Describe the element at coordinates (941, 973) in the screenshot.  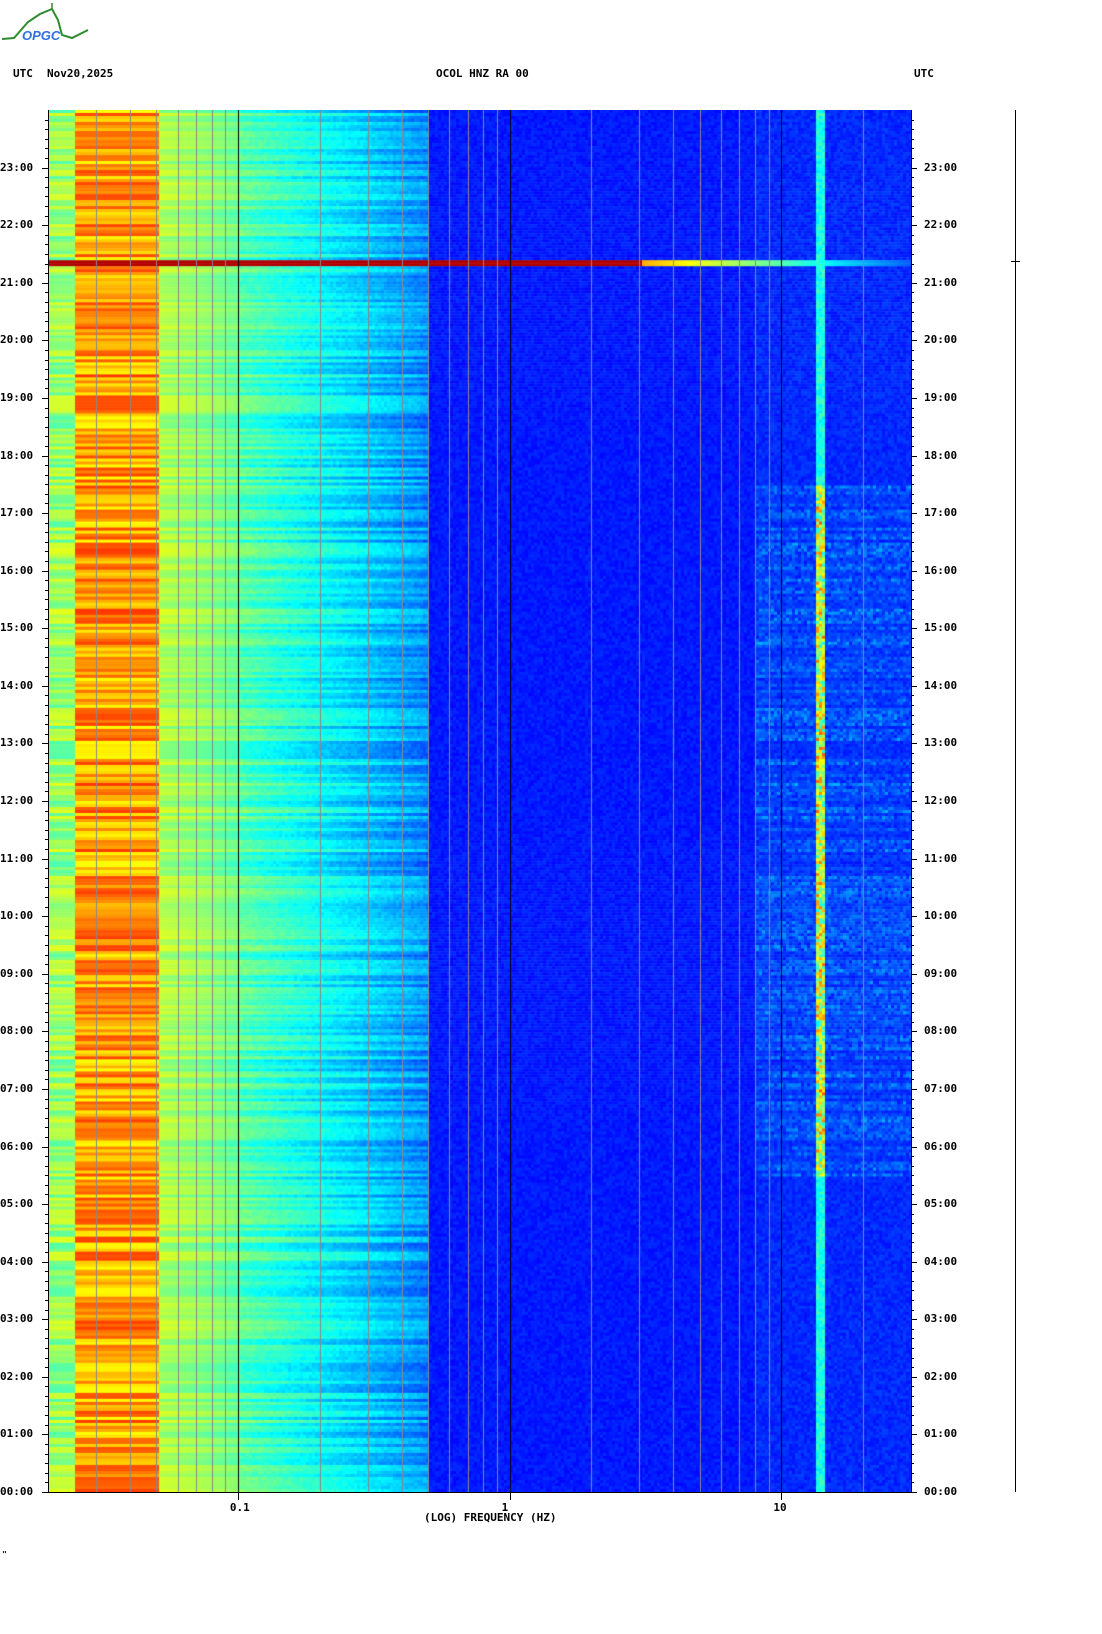
I see `y-tick-label-right: 09:00` at that location.